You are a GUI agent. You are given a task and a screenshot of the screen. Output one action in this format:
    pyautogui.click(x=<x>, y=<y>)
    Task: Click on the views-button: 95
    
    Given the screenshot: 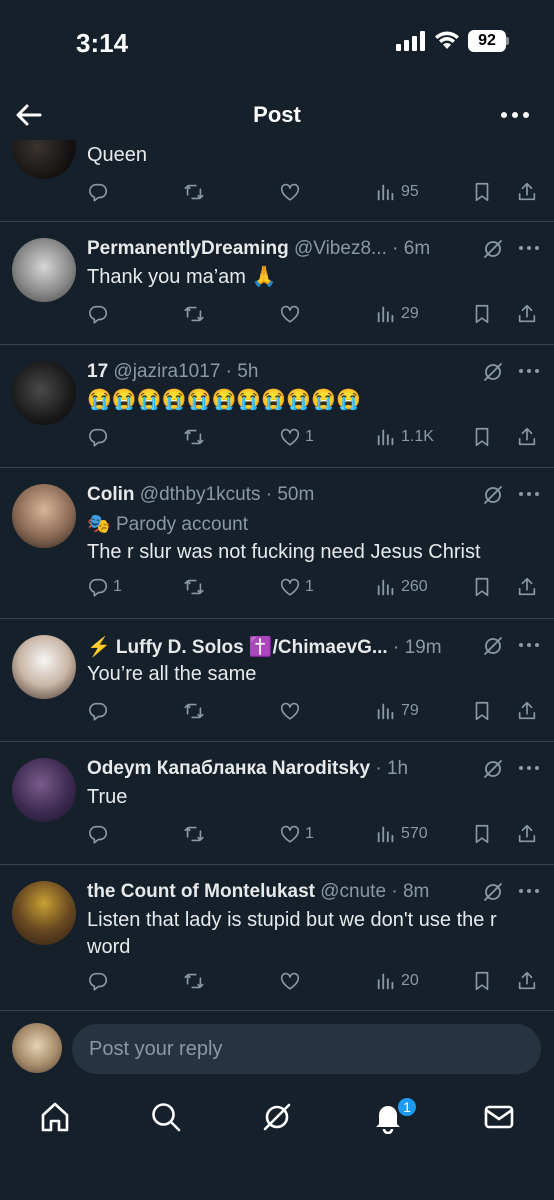 What is the action you would take?
    pyautogui.click(x=397, y=192)
    